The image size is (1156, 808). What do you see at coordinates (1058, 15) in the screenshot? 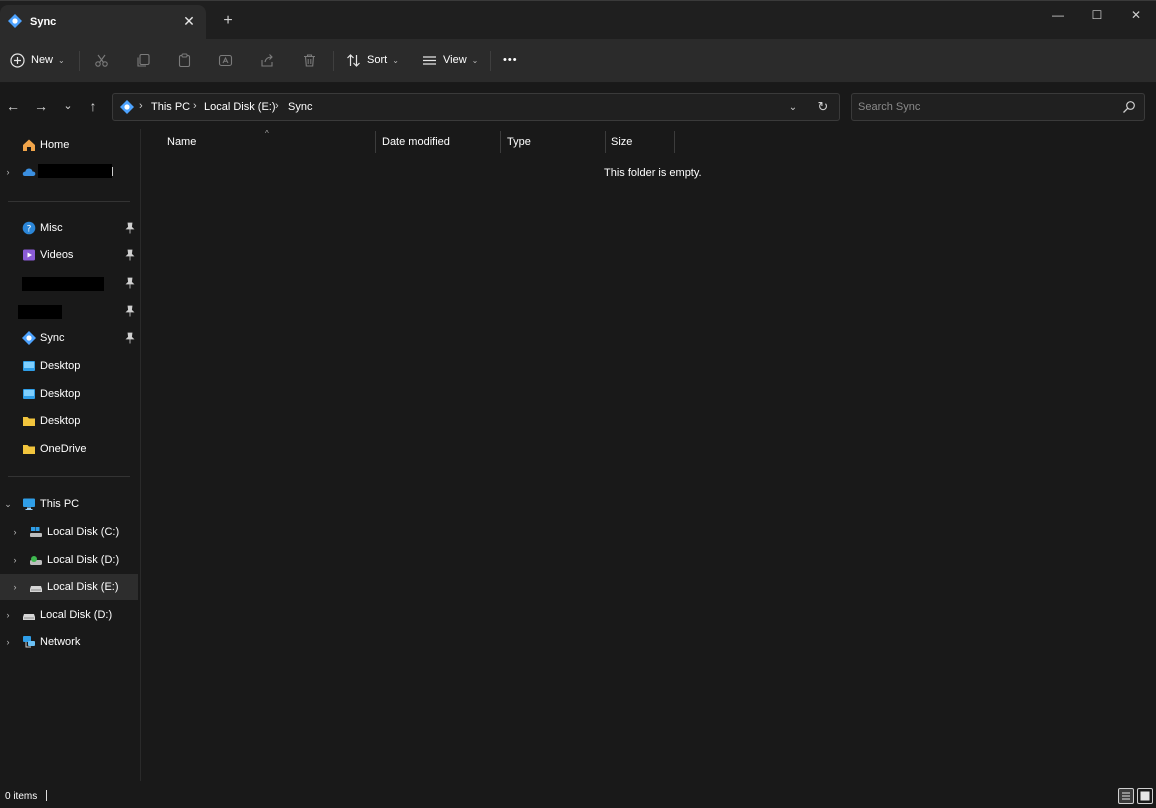
I see `minimize-button: —` at bounding box center [1058, 15].